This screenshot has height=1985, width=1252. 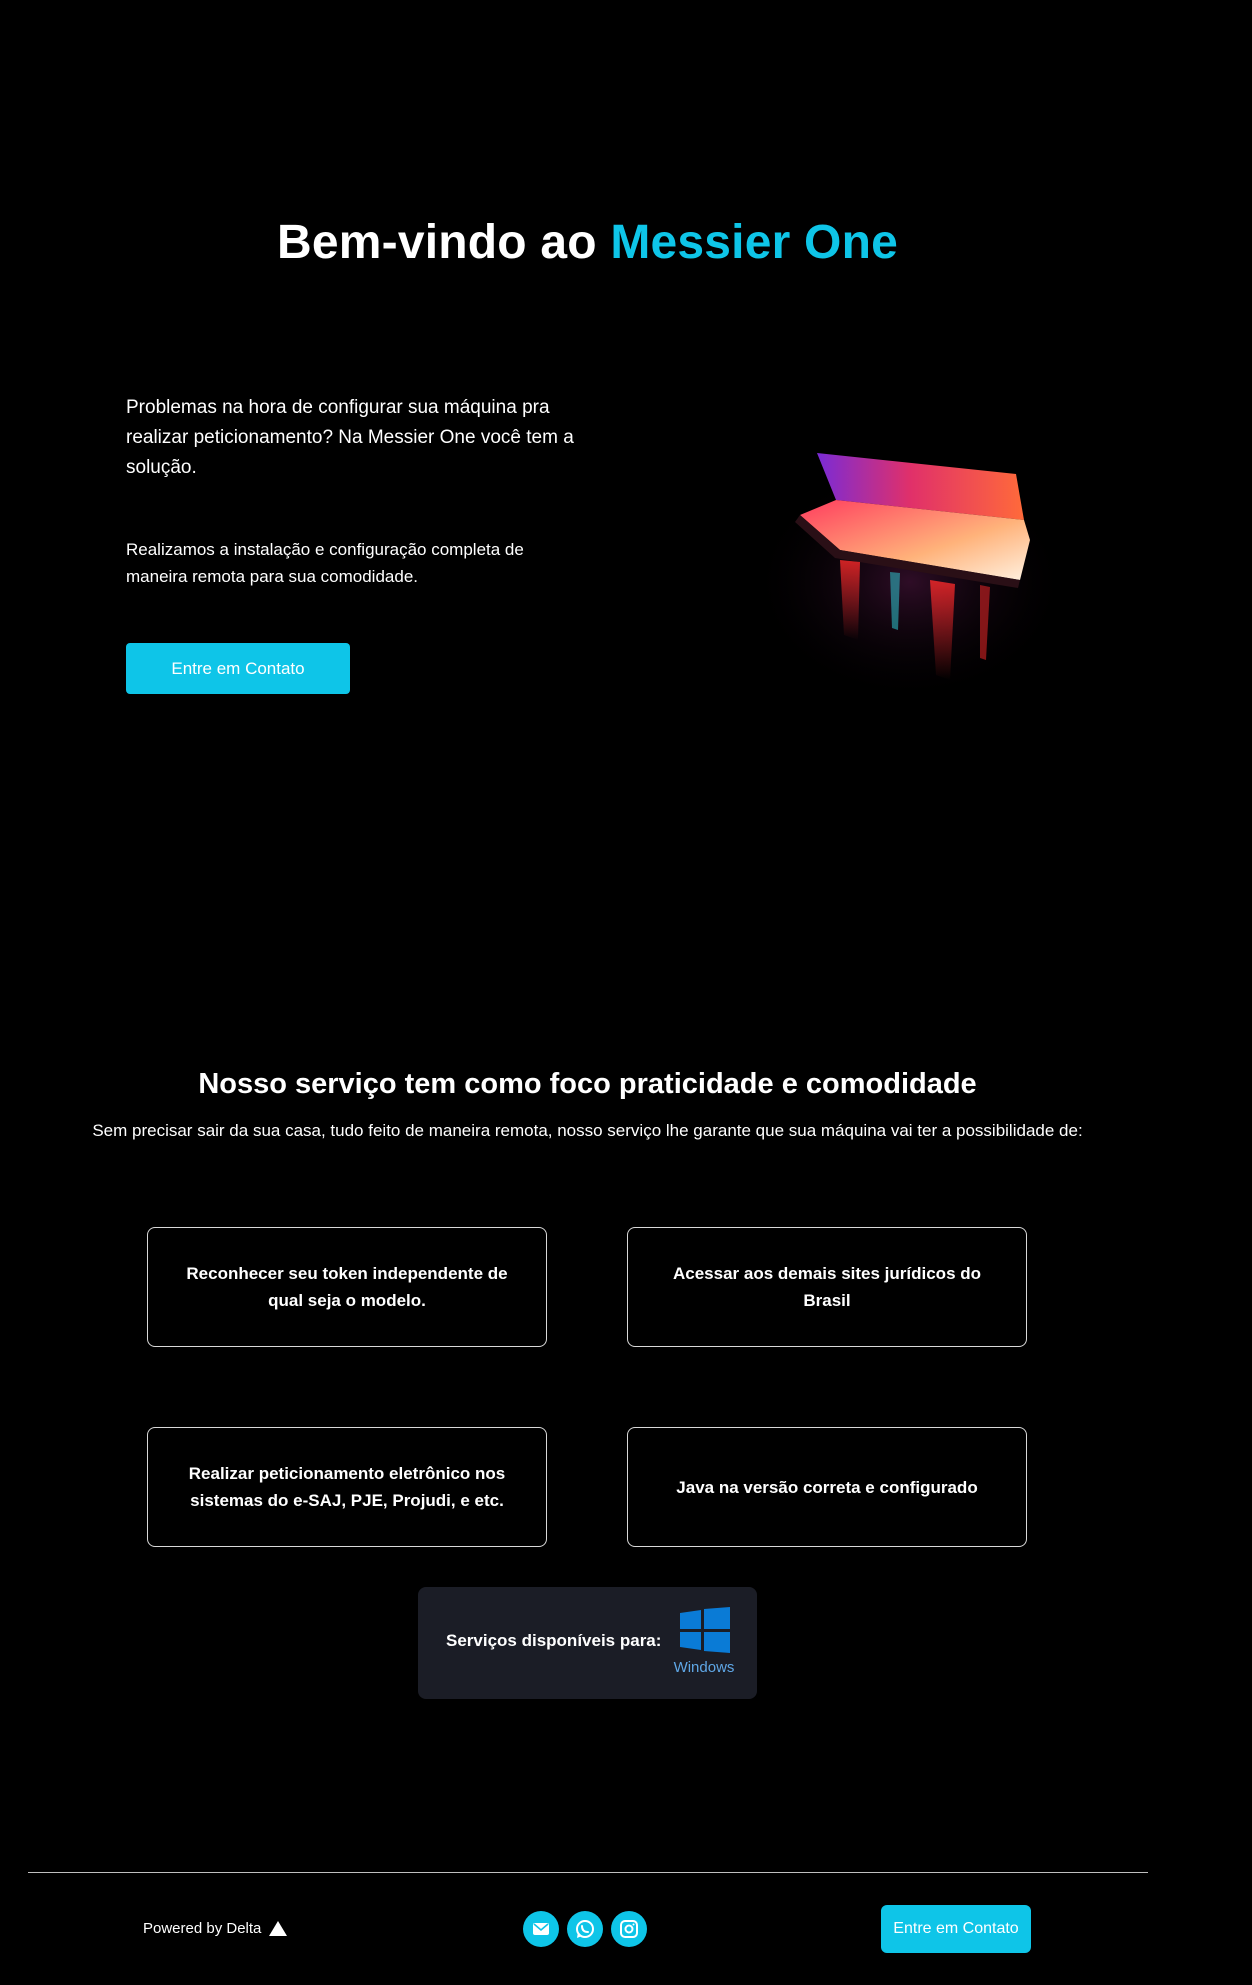 I want to click on powered-by: Powered by Delta, so click(x=215, y=1928).